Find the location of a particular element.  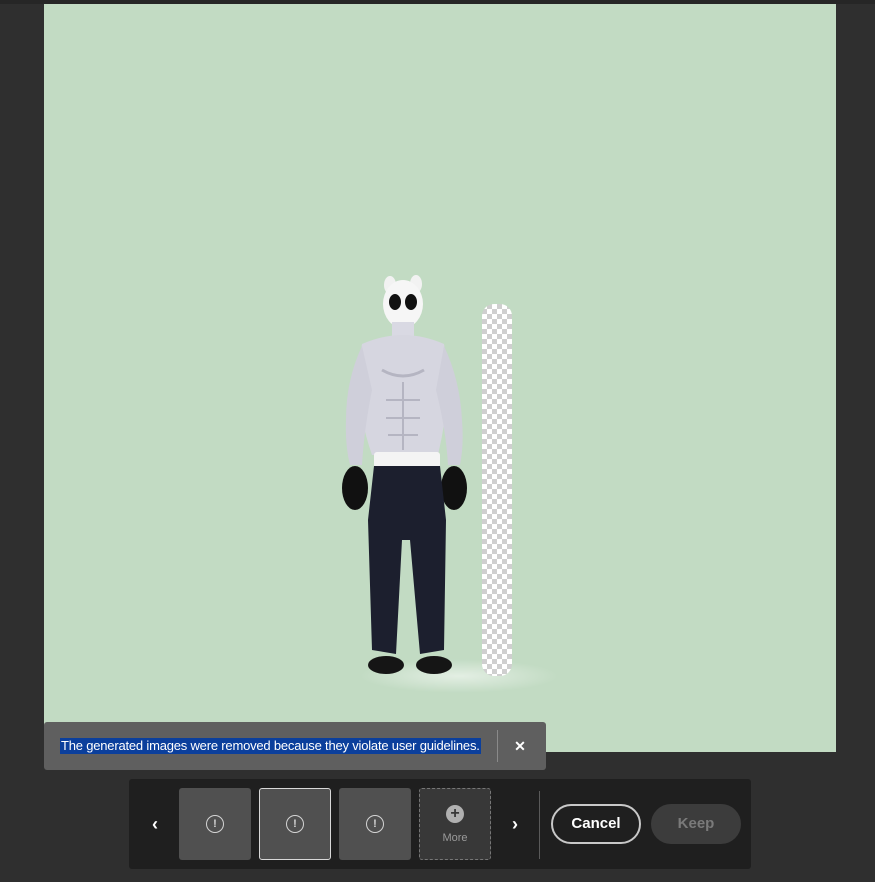

chevron-left-icon: ‹ is located at coordinates (155, 824).